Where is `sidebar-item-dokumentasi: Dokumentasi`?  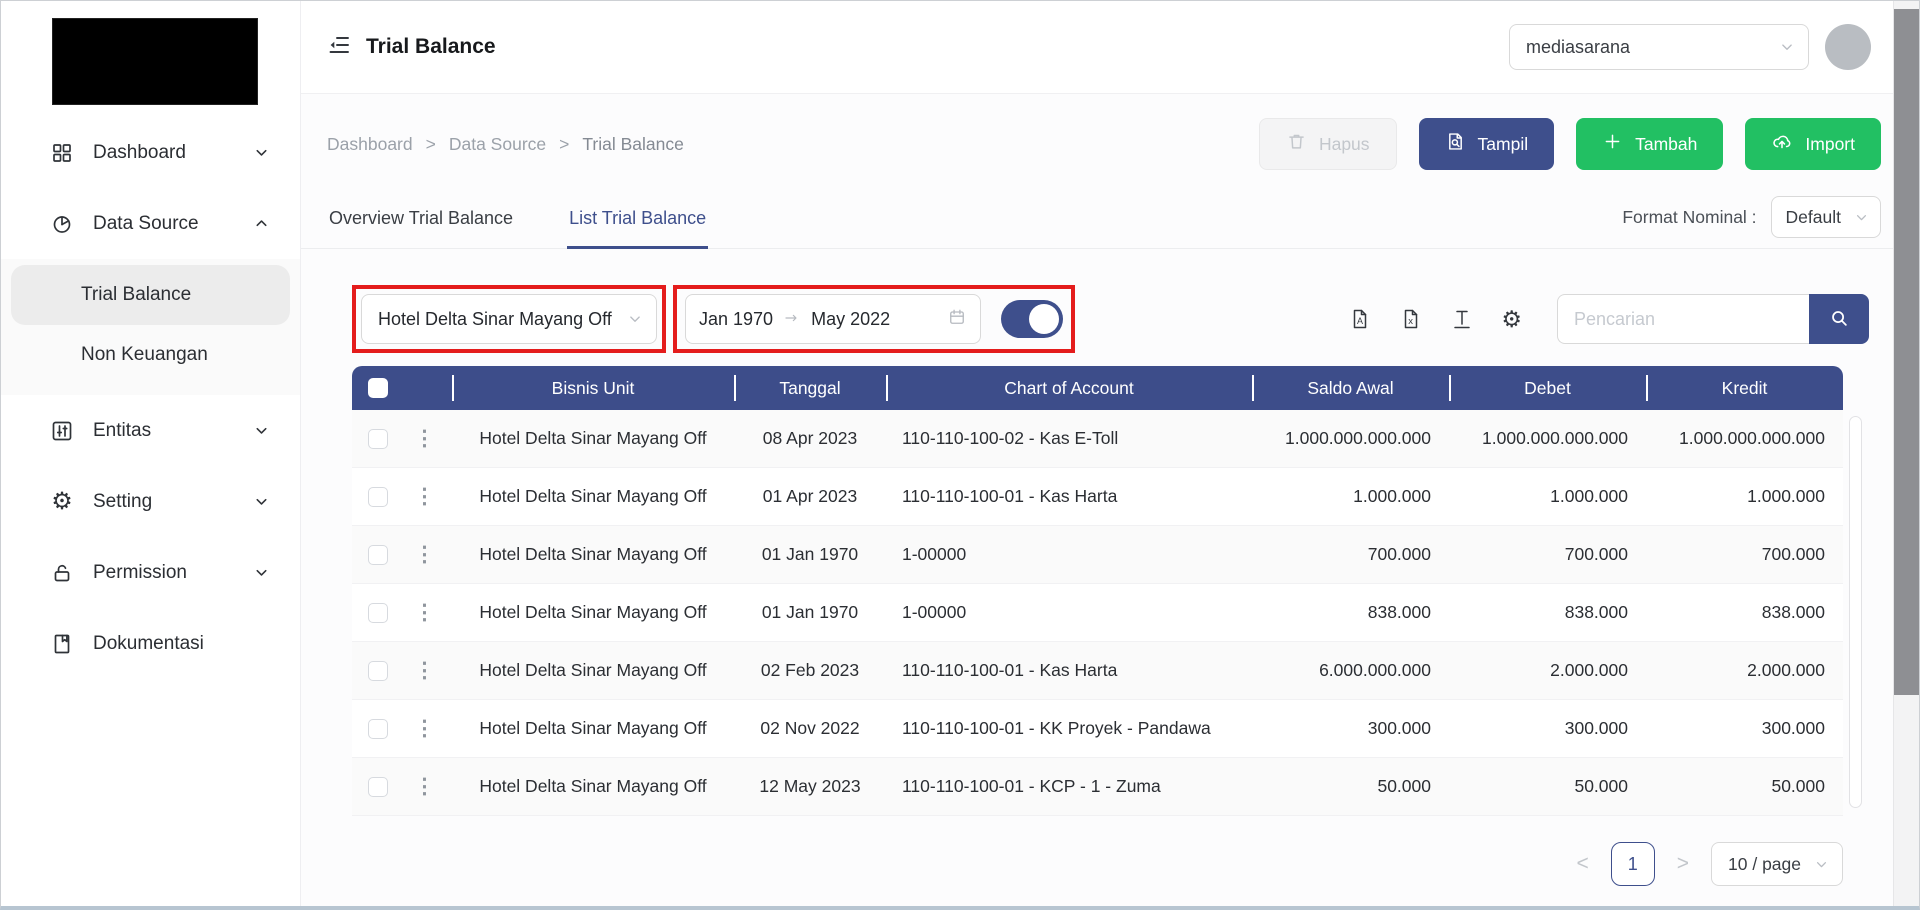
sidebar-item-dokumentasi: Dokumentasi is located at coordinates (150, 643).